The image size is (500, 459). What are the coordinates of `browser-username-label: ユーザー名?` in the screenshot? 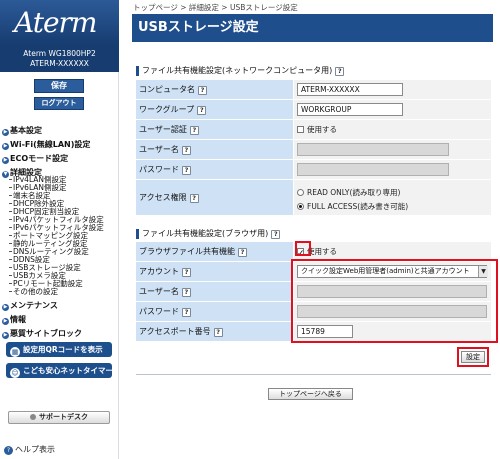 It's located at (214, 291).